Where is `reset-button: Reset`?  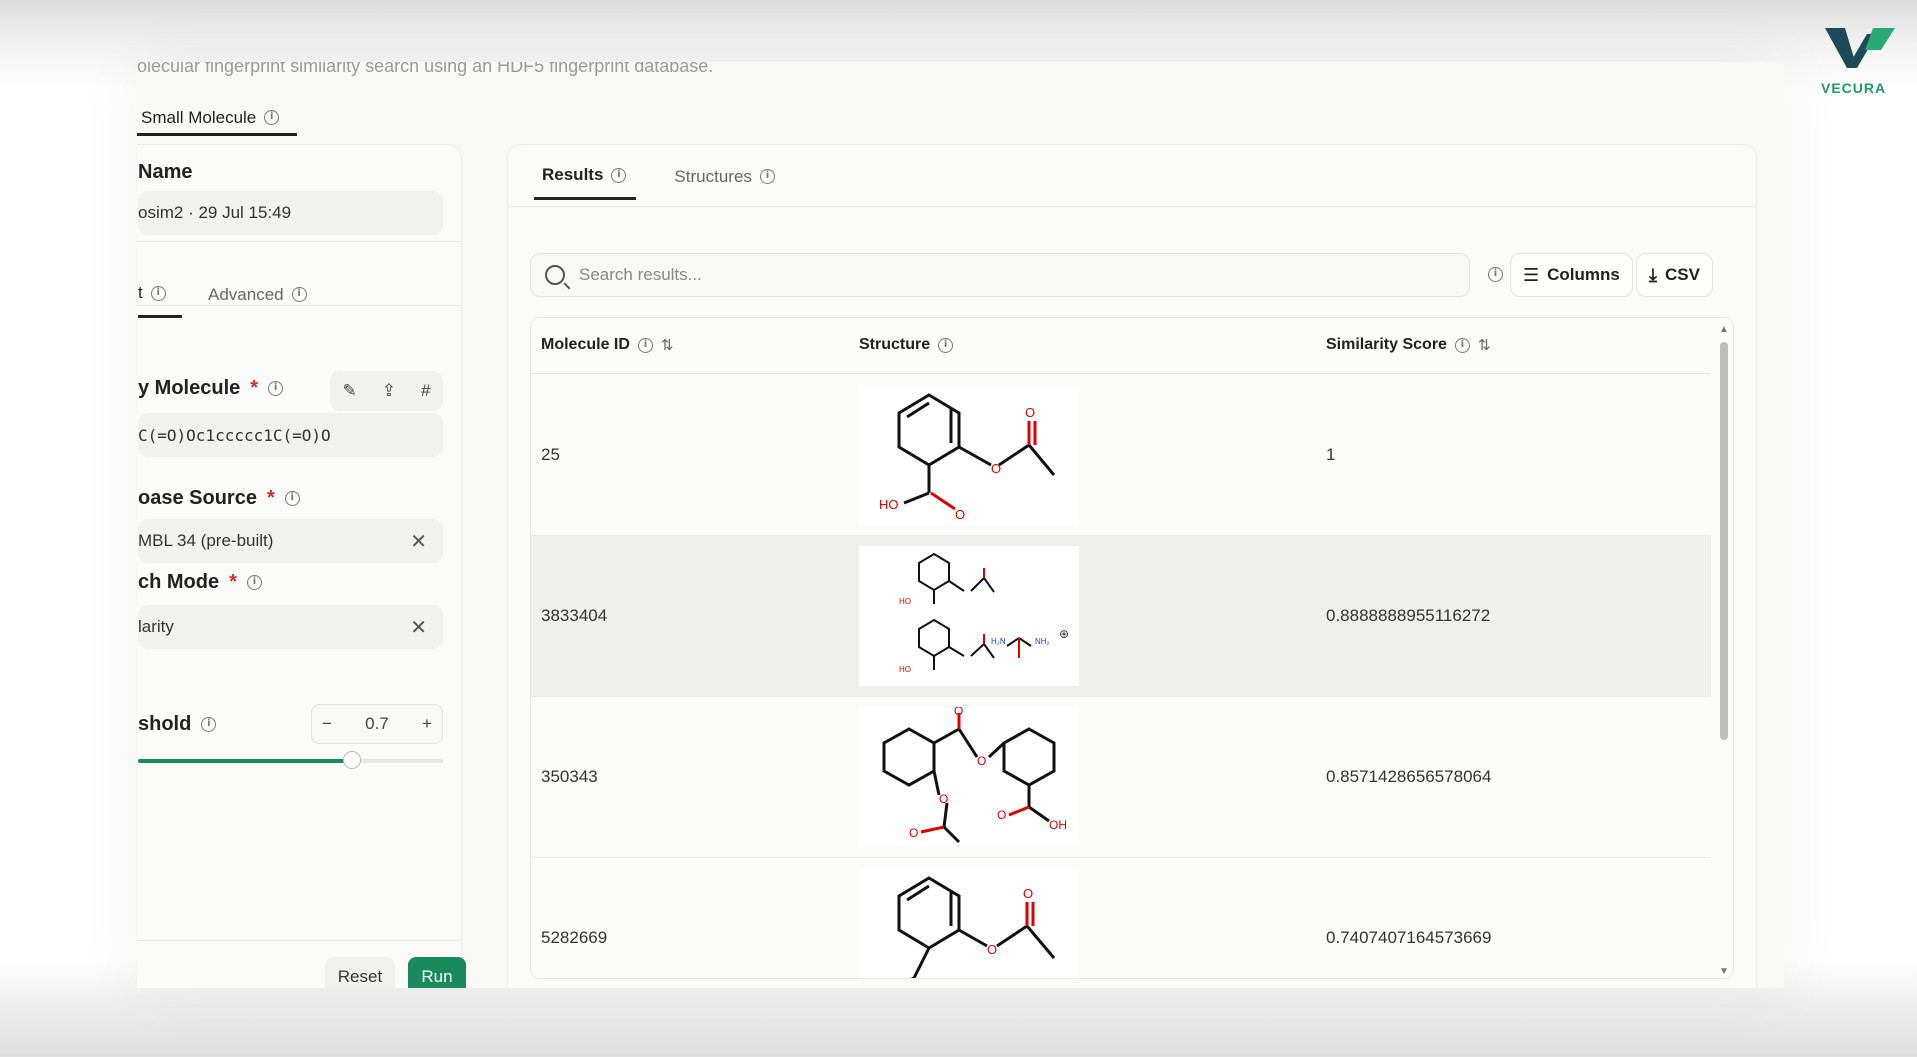
reset-button: Reset is located at coordinates (360, 972).